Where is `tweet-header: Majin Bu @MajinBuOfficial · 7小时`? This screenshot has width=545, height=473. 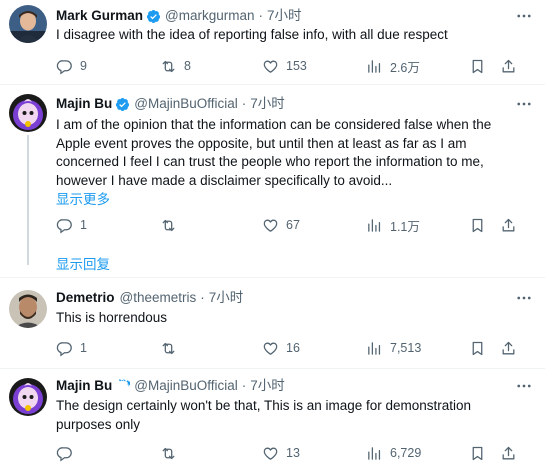
tweet-header: Majin Bu @MajinBuOfficial · 7小时 is located at coordinates (170, 386).